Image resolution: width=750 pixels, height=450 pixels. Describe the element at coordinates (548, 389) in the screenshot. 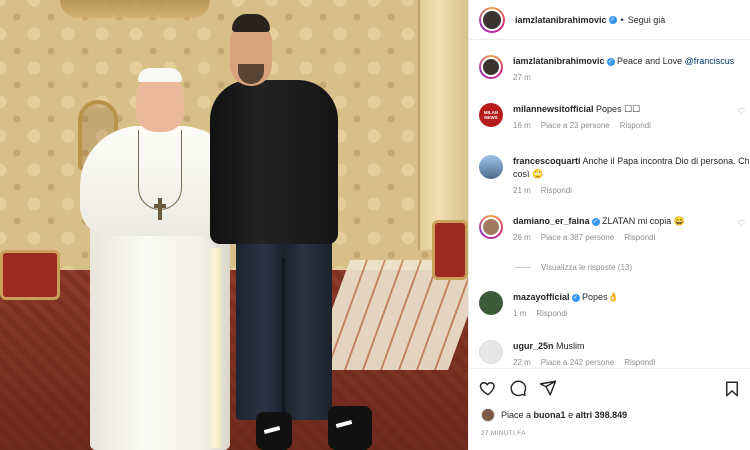

I see `share-icon` at that location.